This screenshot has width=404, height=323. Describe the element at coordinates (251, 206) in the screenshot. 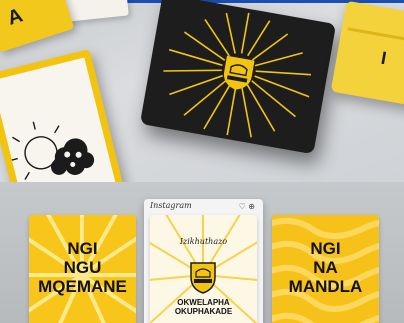

I see `more-icon: ⊕` at that location.